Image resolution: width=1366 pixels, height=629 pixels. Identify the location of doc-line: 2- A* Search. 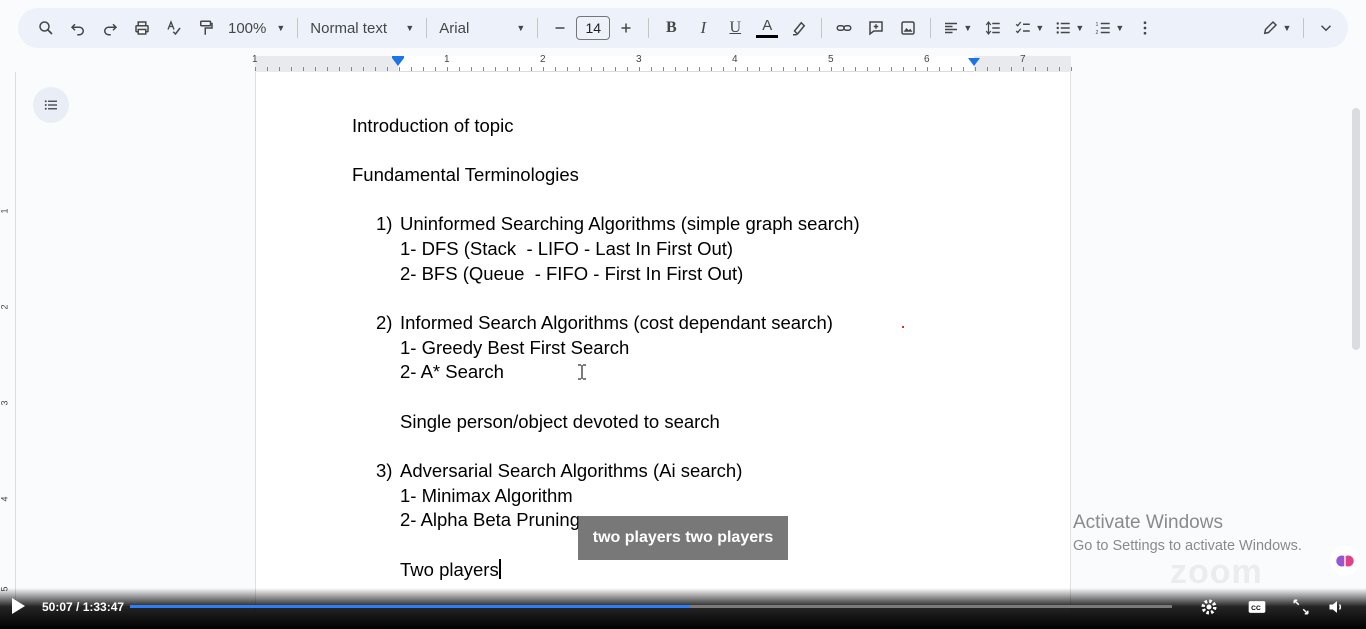
(452, 372).